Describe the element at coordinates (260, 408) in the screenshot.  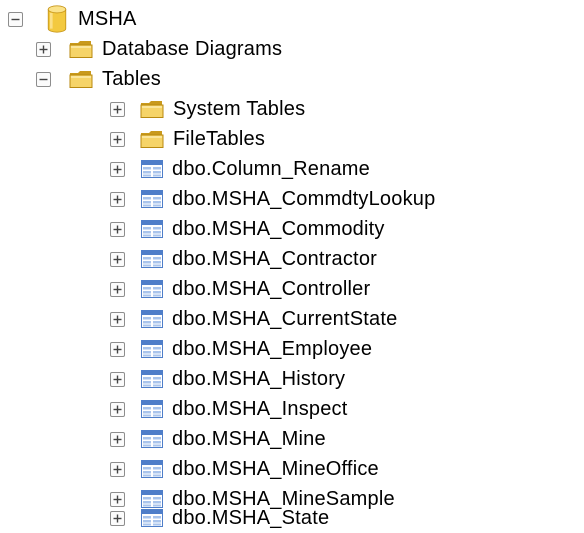
I see `table-label: dbo.MSHA_Inspect` at that location.